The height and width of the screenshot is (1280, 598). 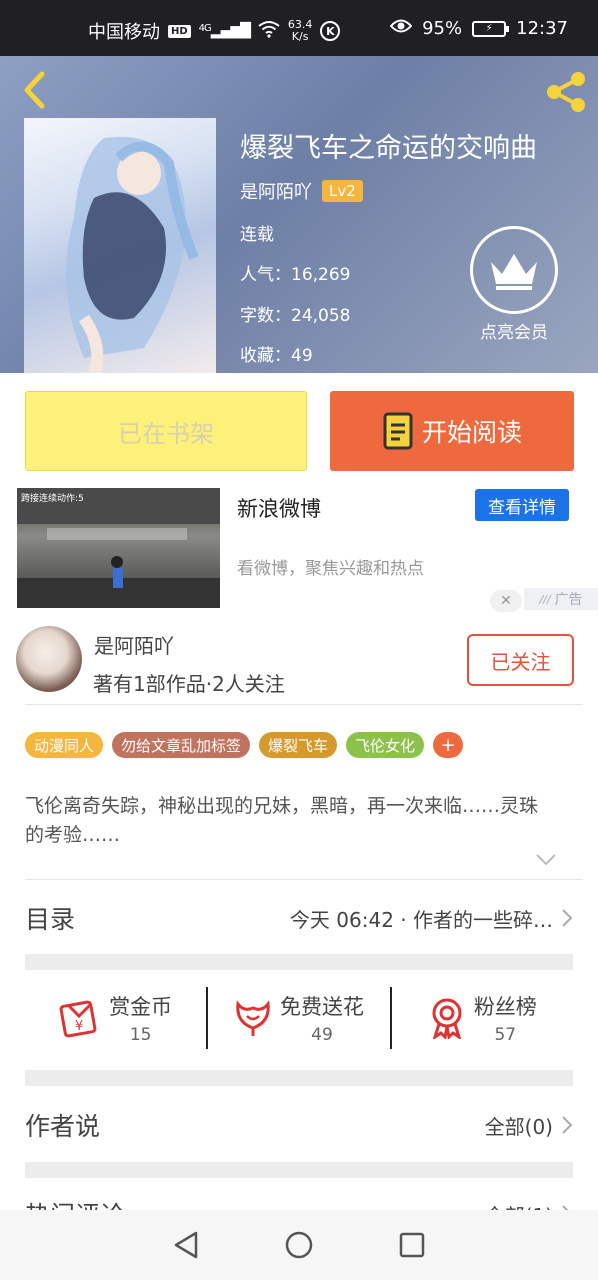 What do you see at coordinates (299, 1193) in the screenshot?
I see `hot-comments-row: 热门评论 全部(1)` at bounding box center [299, 1193].